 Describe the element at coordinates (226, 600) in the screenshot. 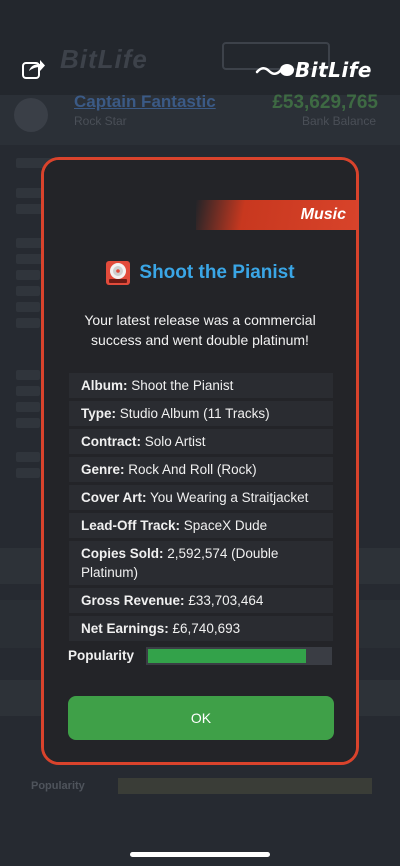

I see `detail-value: £33,703,464` at that location.